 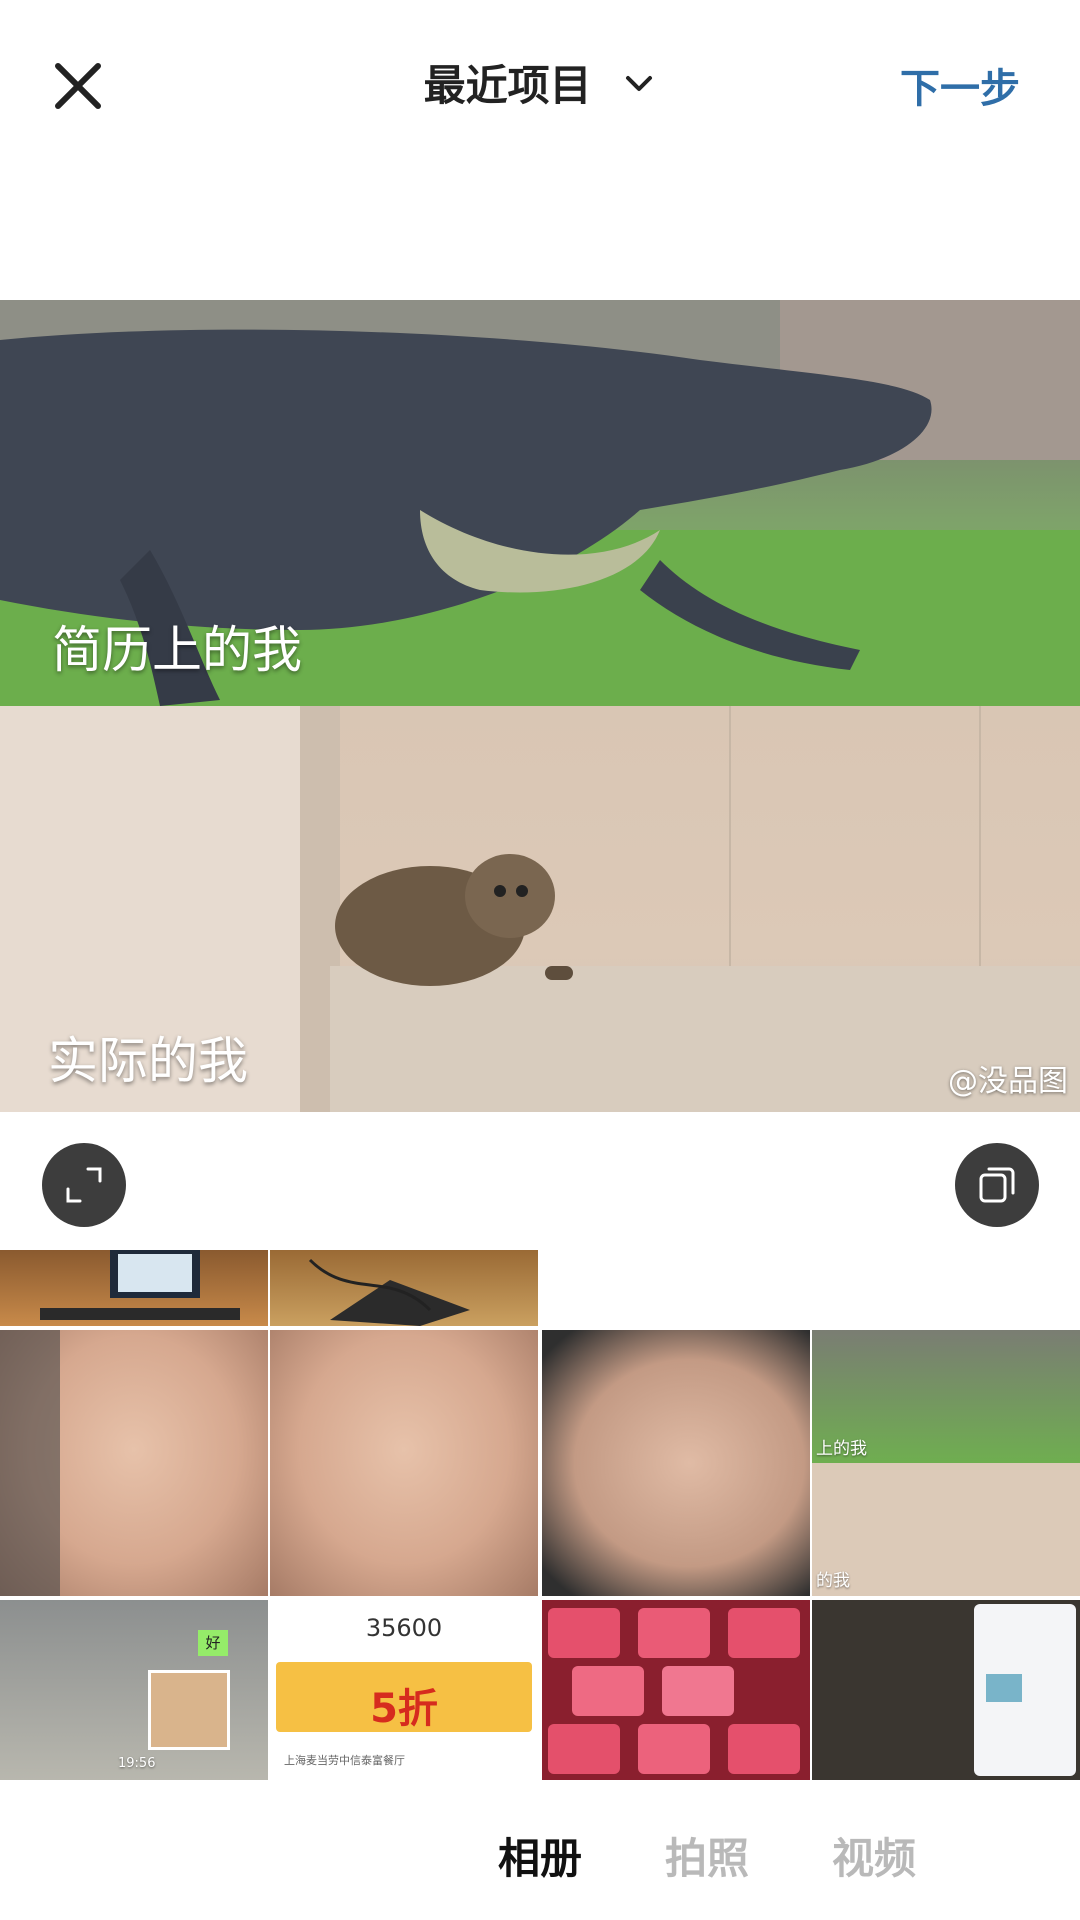 I want to click on thumbnail: 好 19:56, so click(x=134, y=1690).